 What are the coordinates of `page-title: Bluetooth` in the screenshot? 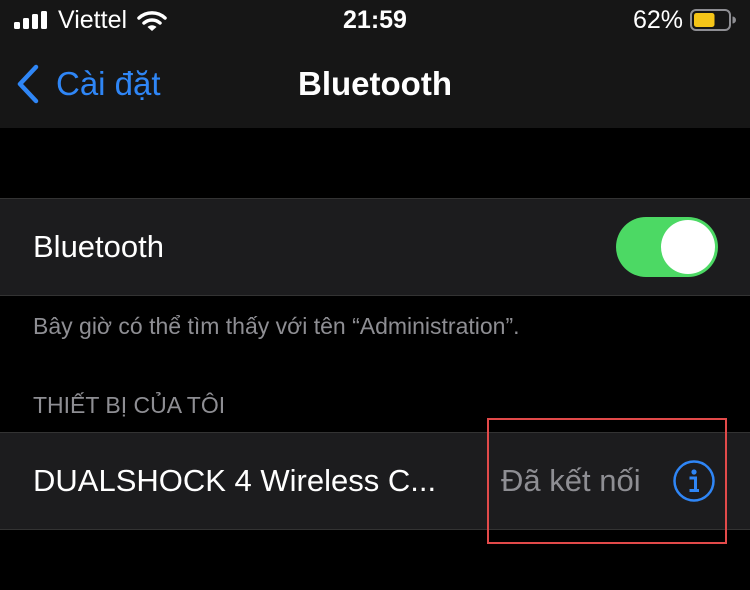 It's located at (375, 83).